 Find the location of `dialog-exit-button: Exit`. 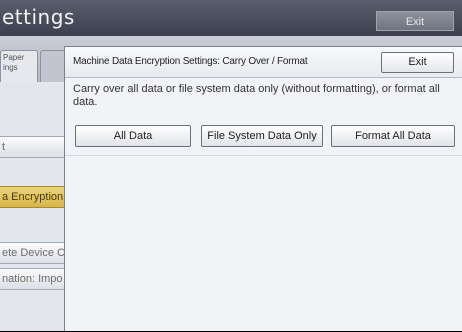

dialog-exit-button: Exit is located at coordinates (417, 62).